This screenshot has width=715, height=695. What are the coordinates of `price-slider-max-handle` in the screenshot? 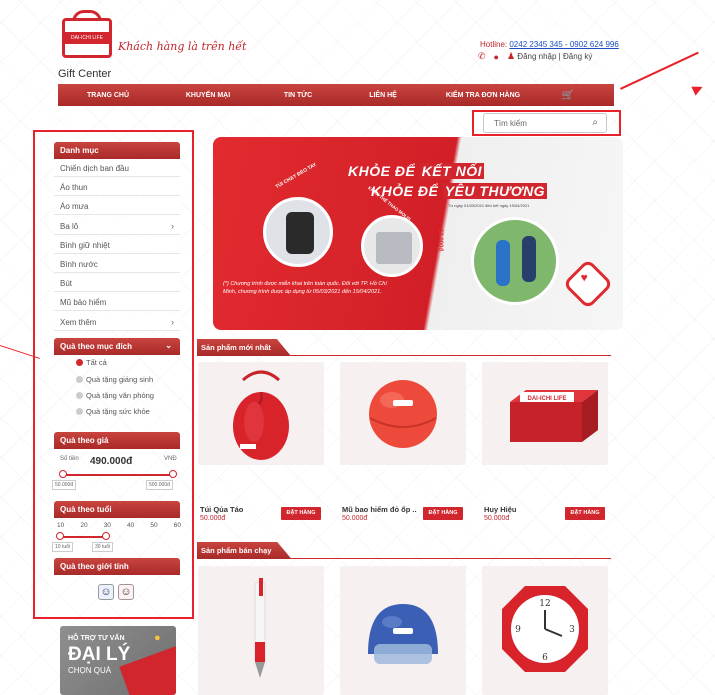 It's located at (173, 474).